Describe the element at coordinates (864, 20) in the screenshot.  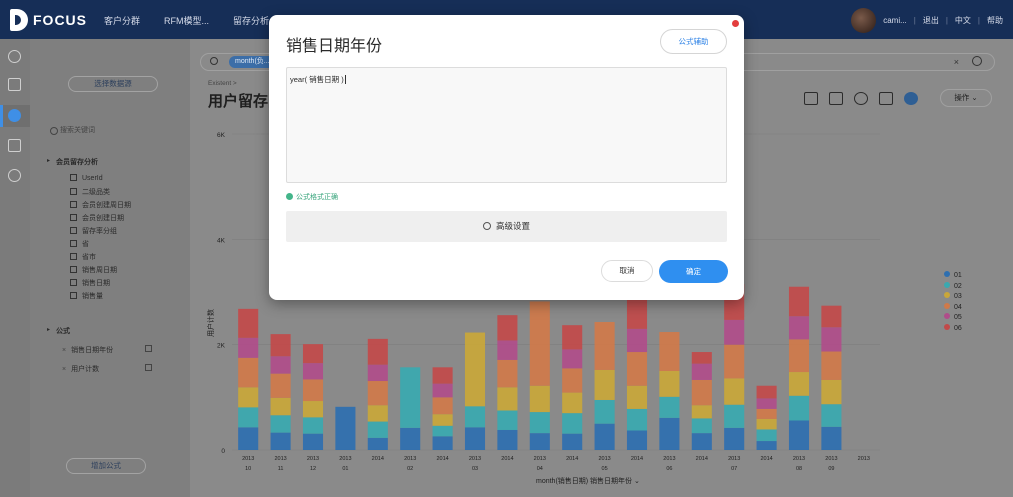
I see `avatar` at that location.